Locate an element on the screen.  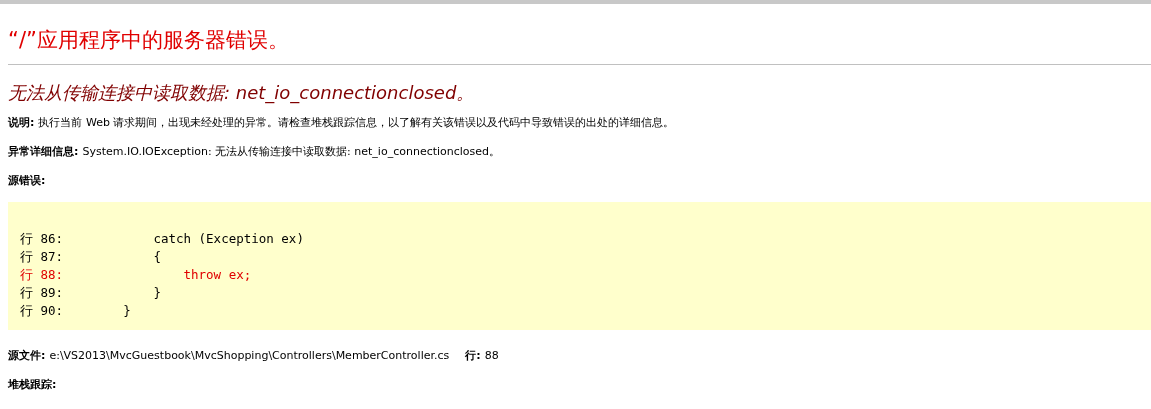
code-line: 行 89: } is located at coordinates (90, 293).